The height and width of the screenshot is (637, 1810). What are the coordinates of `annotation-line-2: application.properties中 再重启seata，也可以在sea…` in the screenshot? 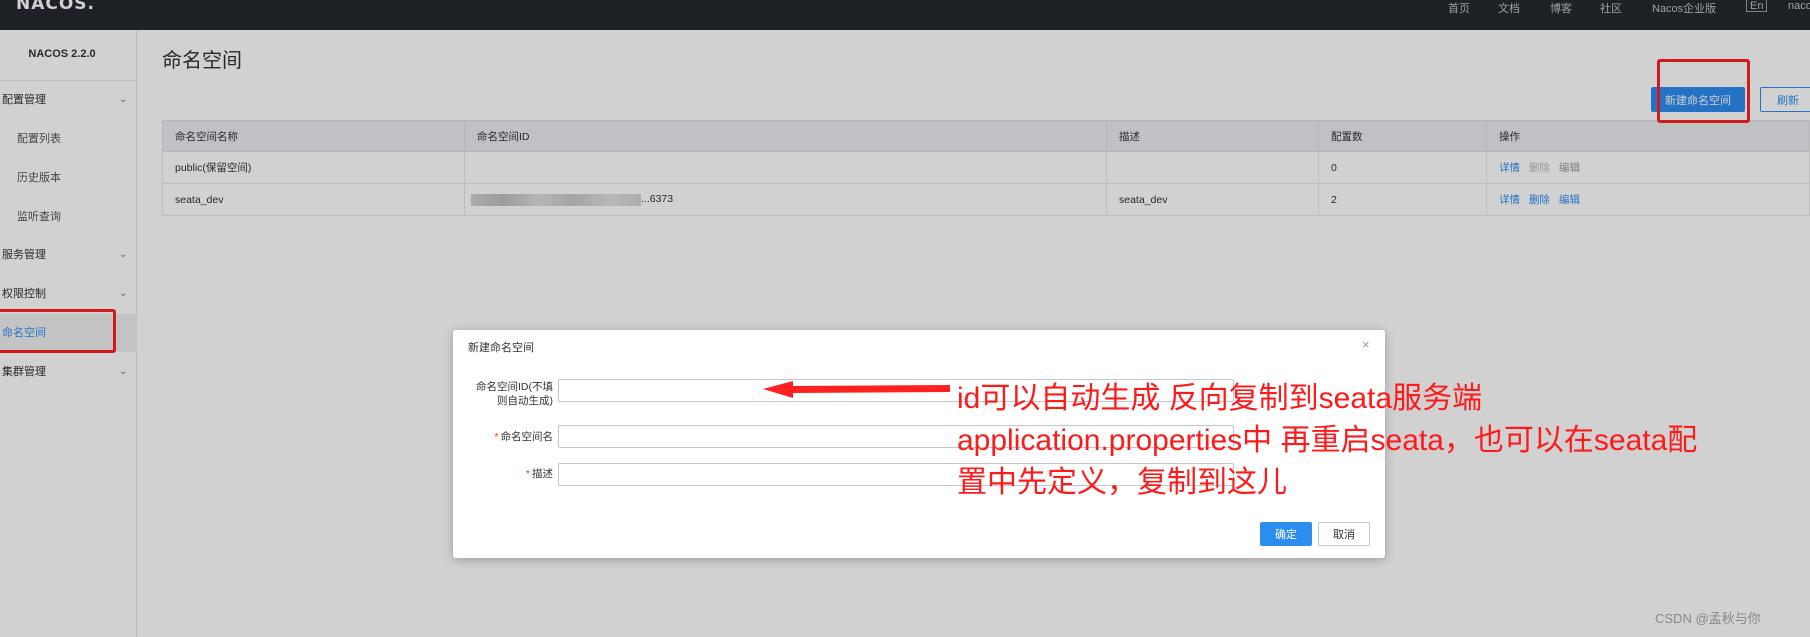 It's located at (1327, 440).